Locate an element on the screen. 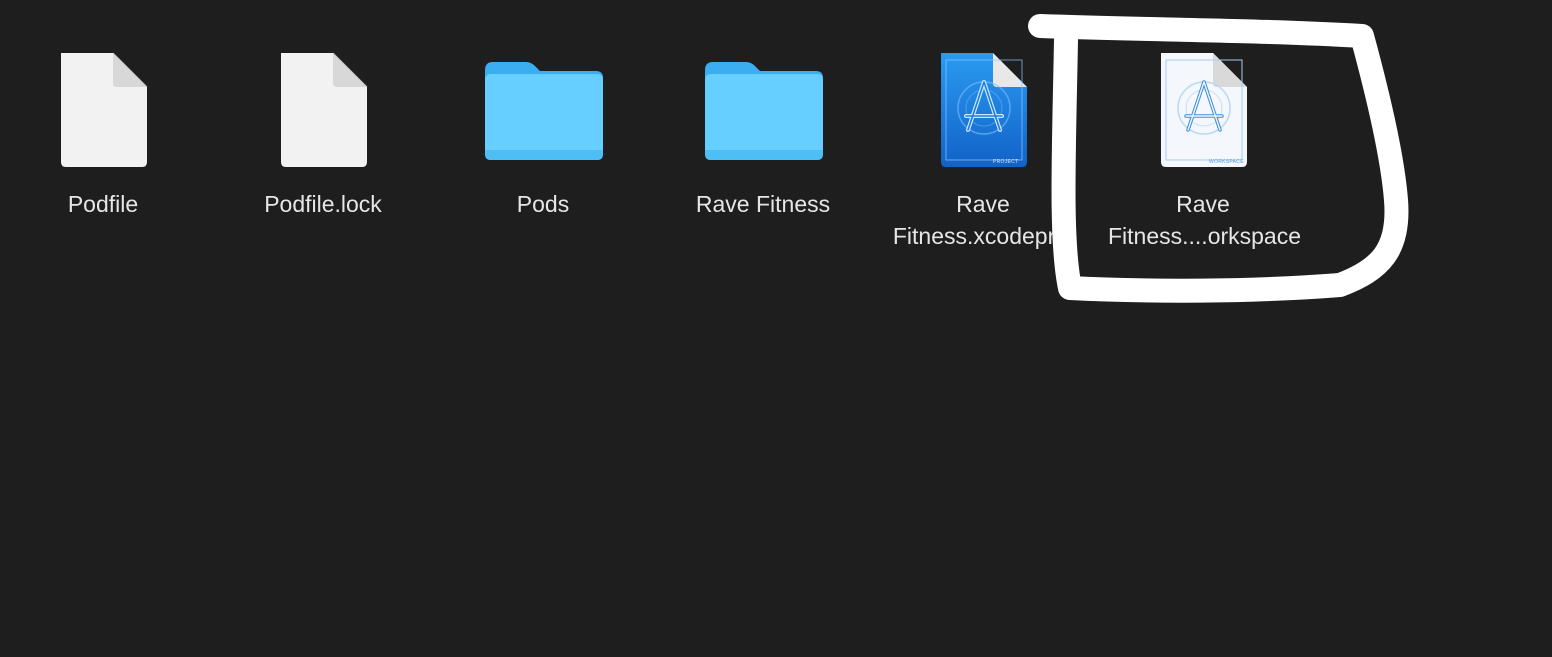  folder-name-label: Pods is located at coordinates (543, 204).